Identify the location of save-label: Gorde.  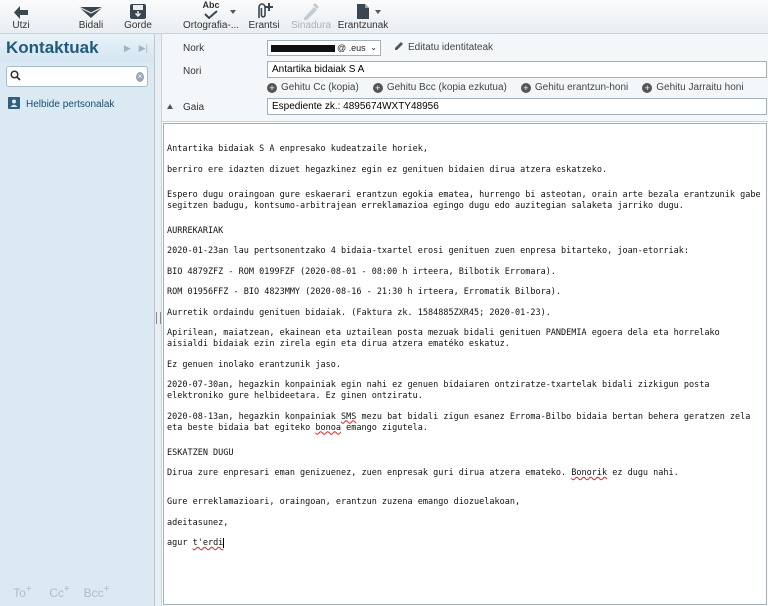
(138, 25).